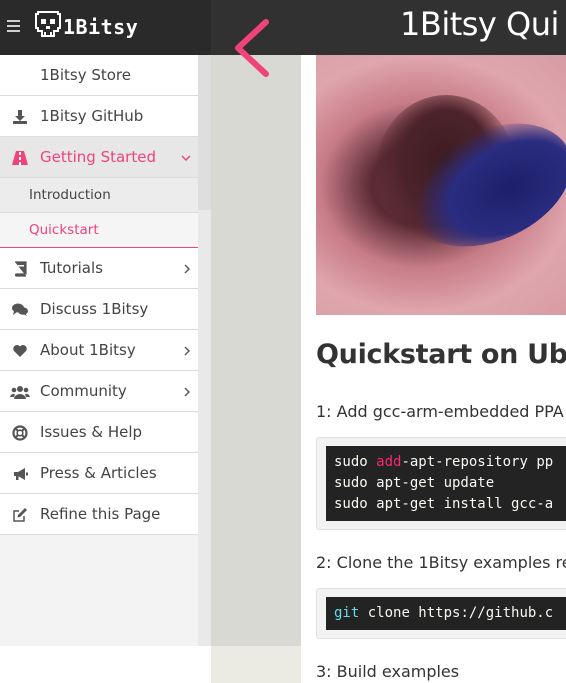 The height and width of the screenshot is (683, 566). What do you see at coordinates (20, 309) in the screenshot?
I see `comments-icon` at bounding box center [20, 309].